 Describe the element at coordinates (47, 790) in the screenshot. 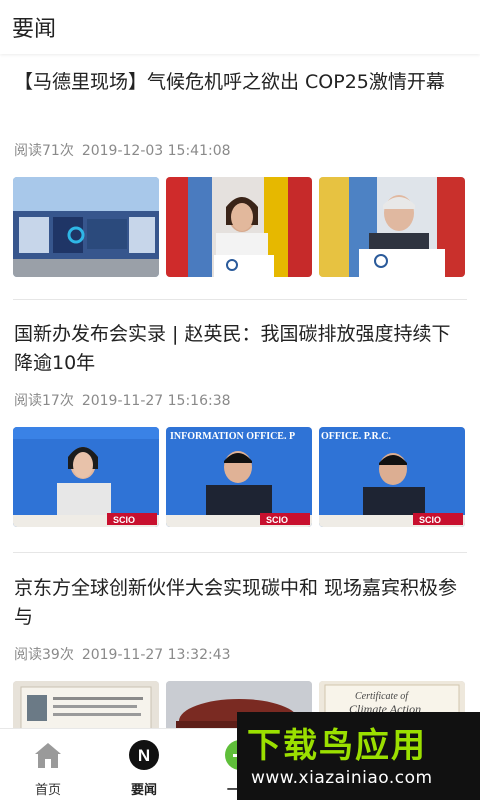

I see `tab-home-label: 首页` at that location.